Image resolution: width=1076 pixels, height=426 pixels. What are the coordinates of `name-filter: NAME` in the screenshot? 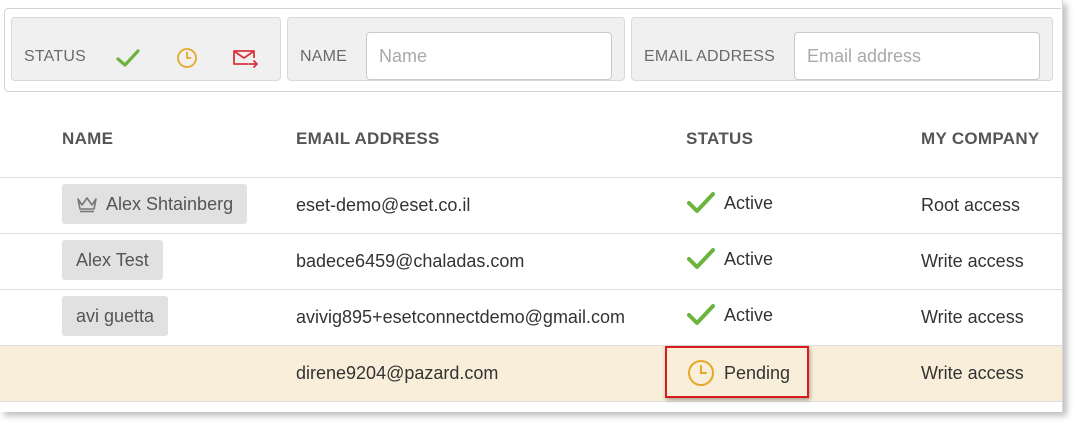 It's located at (456, 49).